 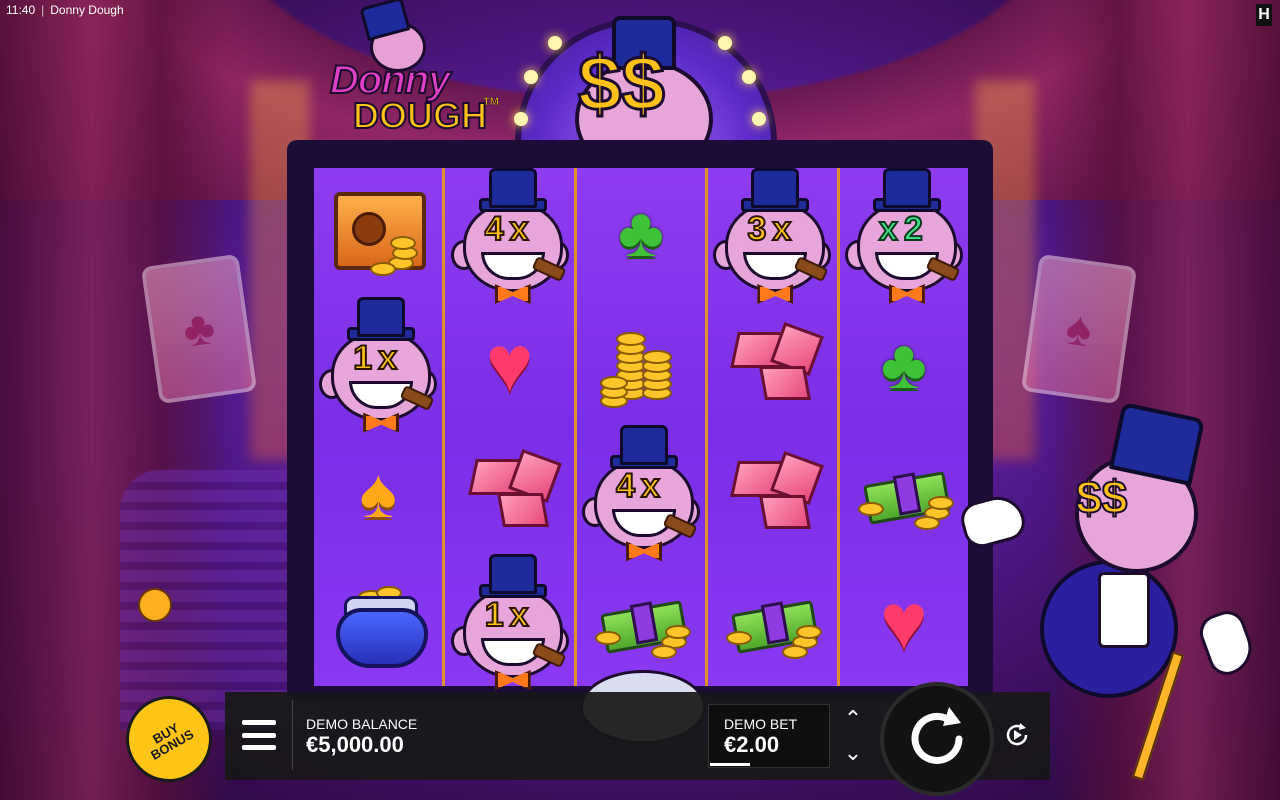 I want to click on mascot-dollar-eyes: $$, so click(x=1101, y=497).